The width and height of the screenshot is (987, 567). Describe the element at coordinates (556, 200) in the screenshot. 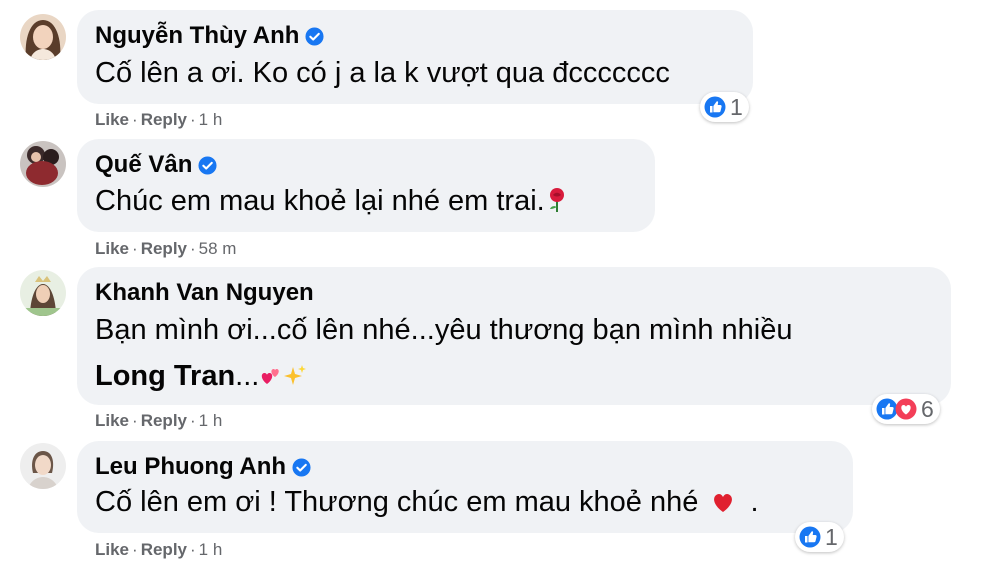

I see `rose-emoji-icon` at that location.